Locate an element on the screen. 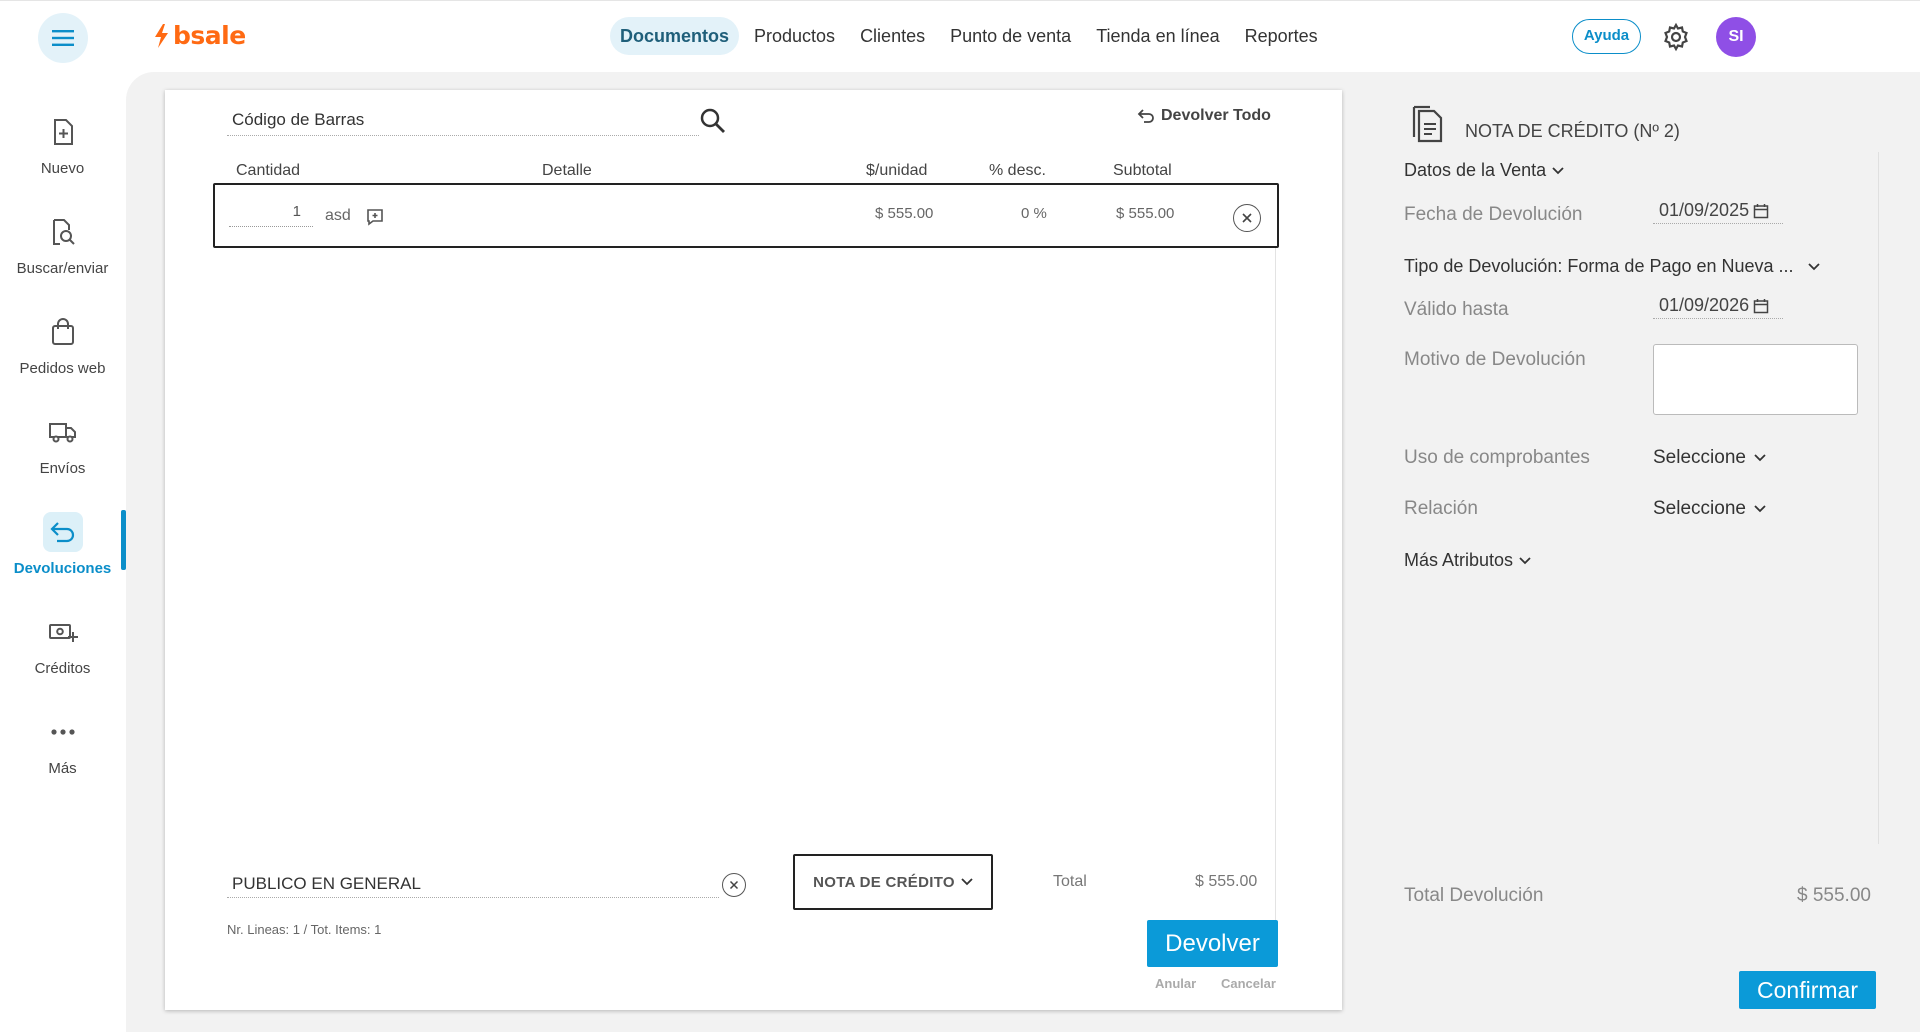 The width and height of the screenshot is (1920, 1032). client-input: PUBLICO EN GENERAL is located at coordinates (473, 884).